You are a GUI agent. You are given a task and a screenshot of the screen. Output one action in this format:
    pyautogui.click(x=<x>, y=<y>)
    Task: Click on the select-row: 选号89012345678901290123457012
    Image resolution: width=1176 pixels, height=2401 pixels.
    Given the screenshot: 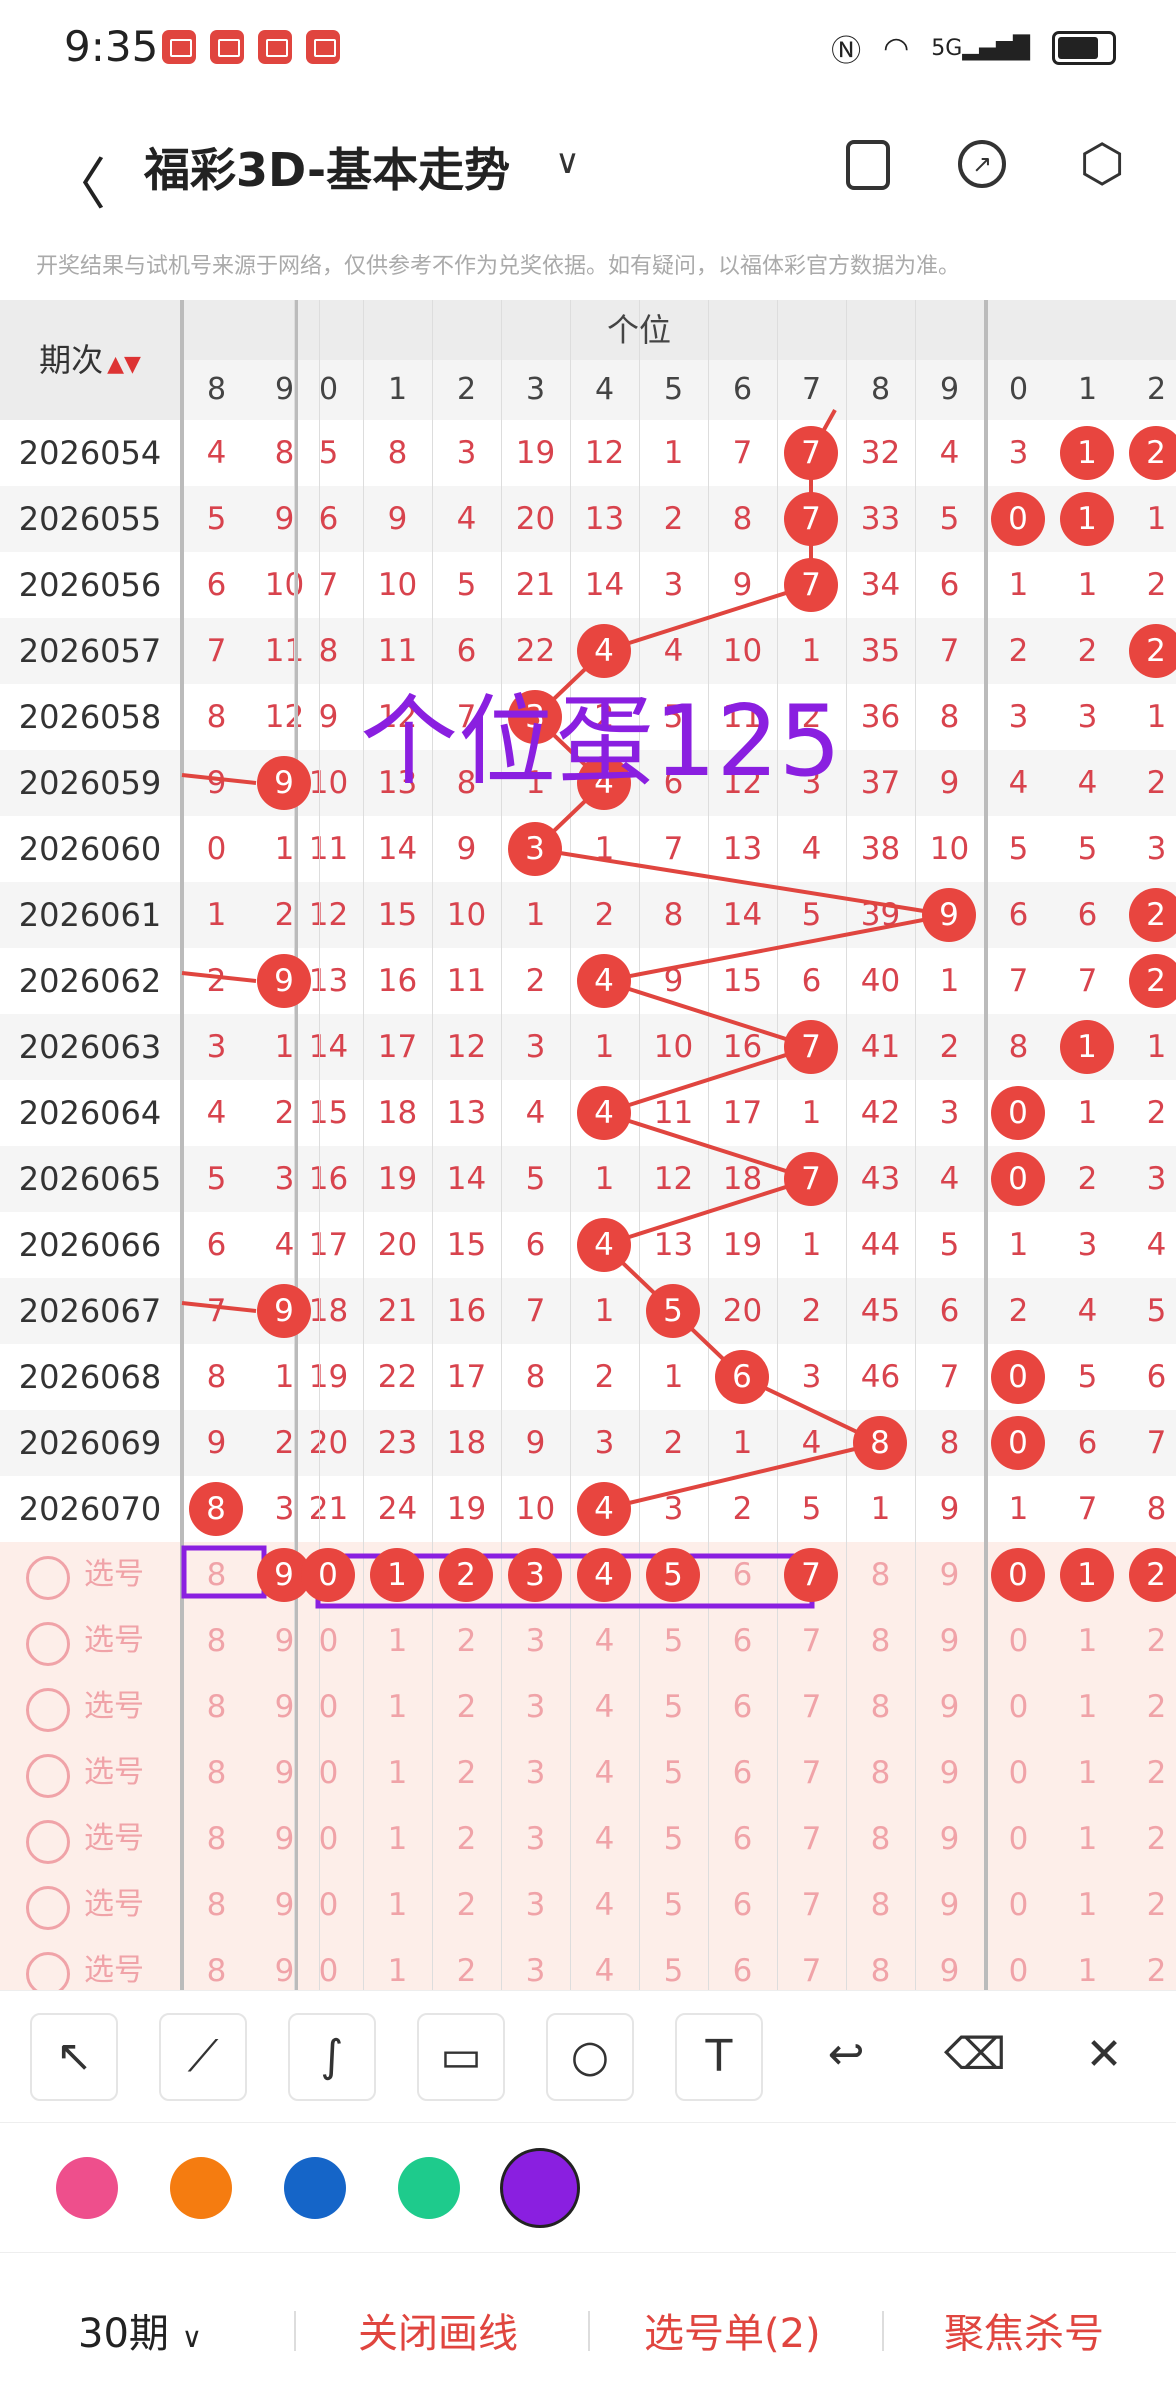 What is the action you would take?
    pyautogui.click(x=588, y=1575)
    